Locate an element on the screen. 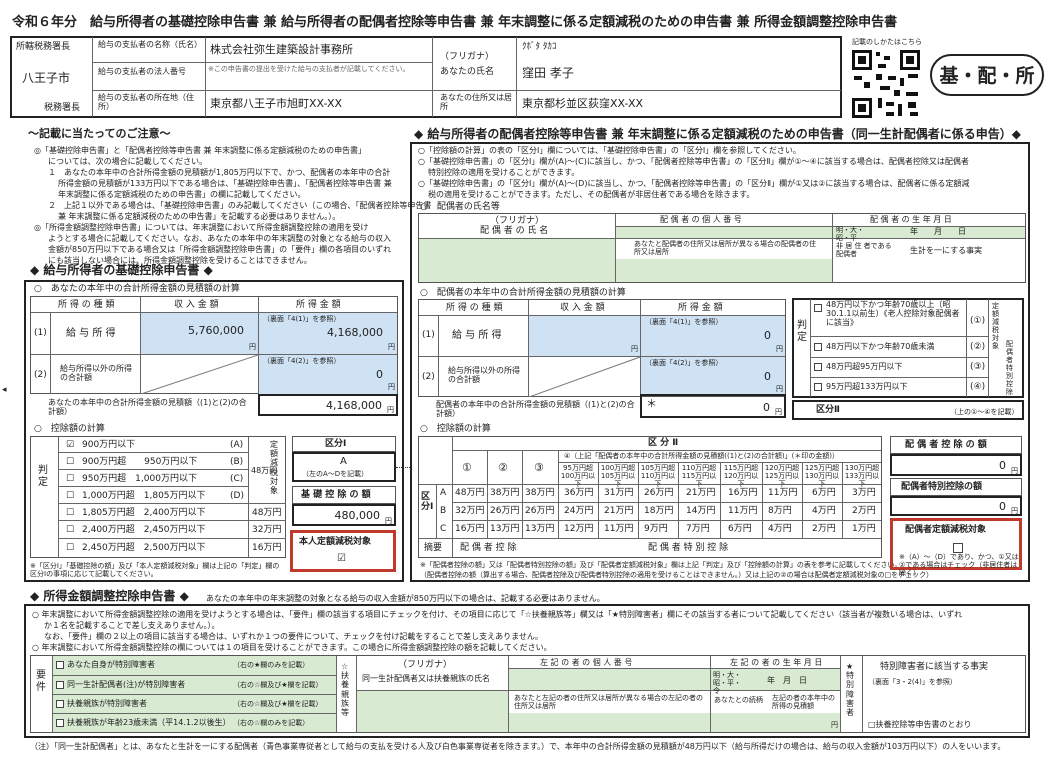 This screenshot has width=1054, height=770. my-name-label: あなたの氏名 is located at coordinates (467, 72).